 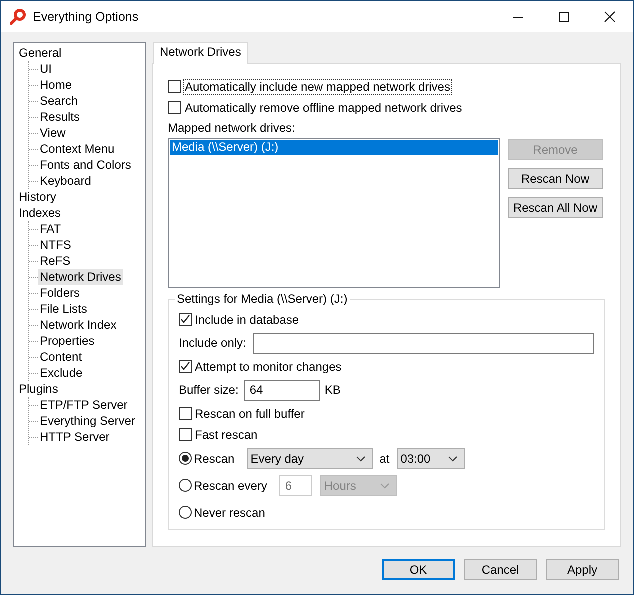 I want to click on buffer-size-field: 64, so click(x=282, y=390).